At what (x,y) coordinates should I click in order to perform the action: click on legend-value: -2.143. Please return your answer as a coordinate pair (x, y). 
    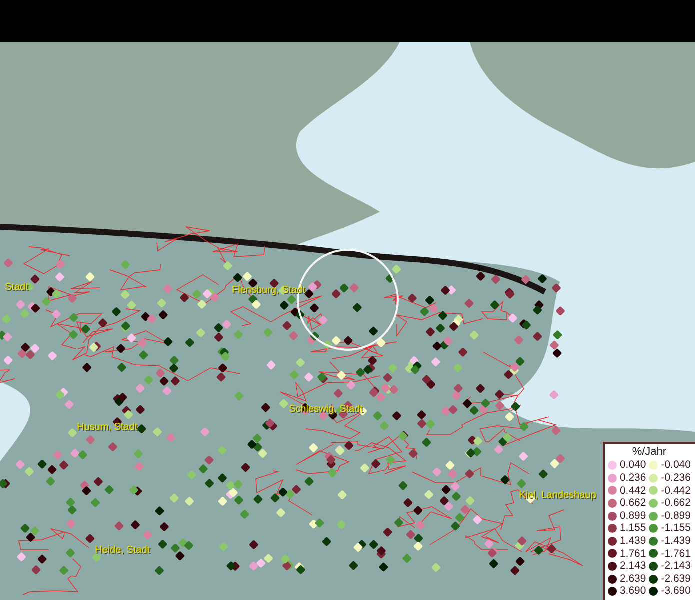
    Looking at the image, I should click on (676, 566).